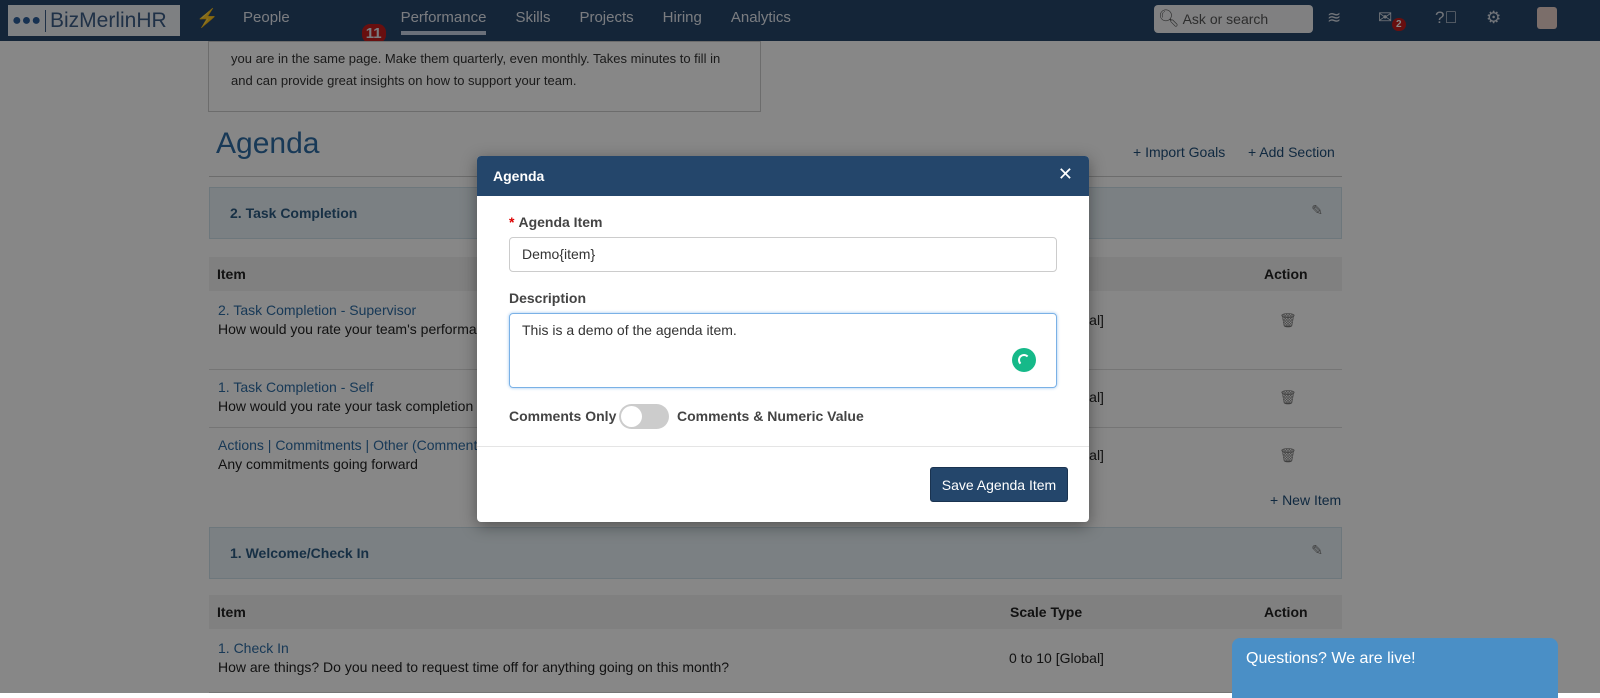 This screenshot has width=1600, height=698. I want to click on live-chat-widget: Questions? We are live!, so click(1395, 668).